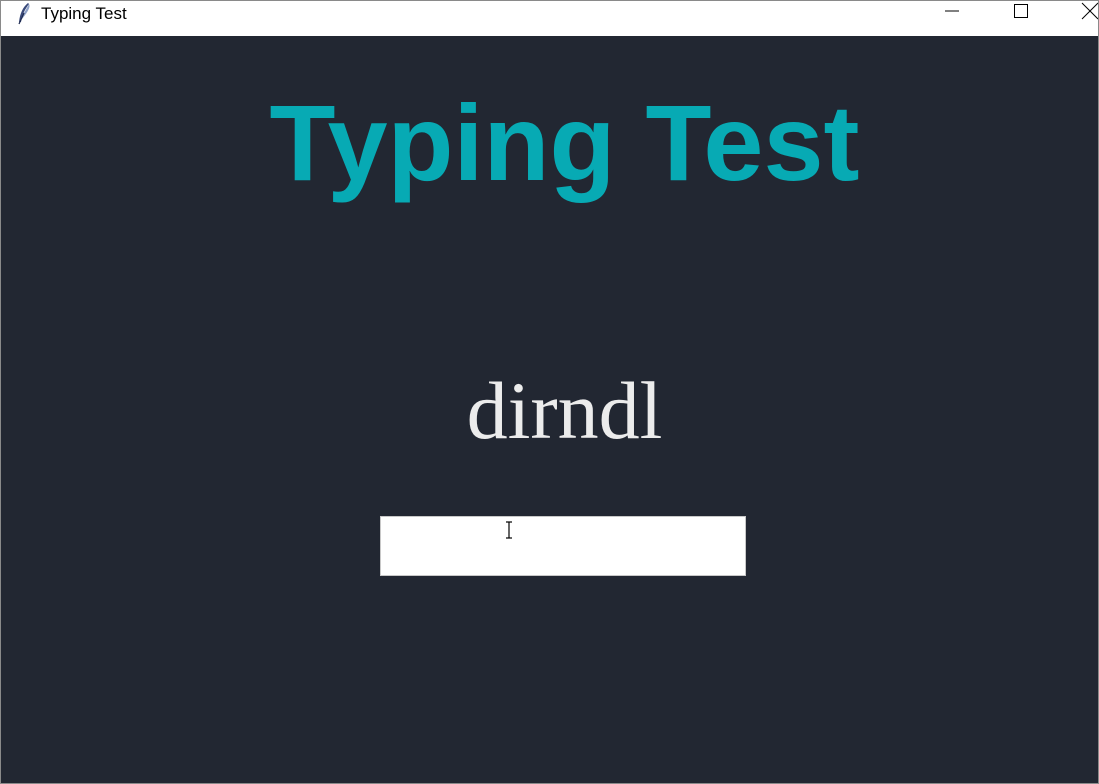  I want to click on close-button, so click(1082, 13).